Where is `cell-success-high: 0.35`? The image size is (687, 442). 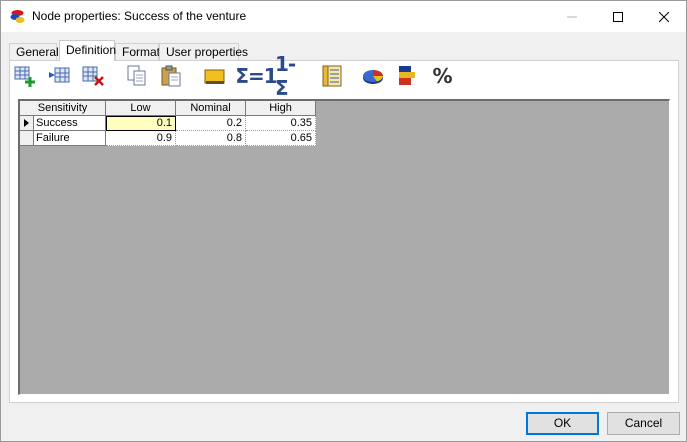
cell-success-high: 0.35 is located at coordinates (281, 123).